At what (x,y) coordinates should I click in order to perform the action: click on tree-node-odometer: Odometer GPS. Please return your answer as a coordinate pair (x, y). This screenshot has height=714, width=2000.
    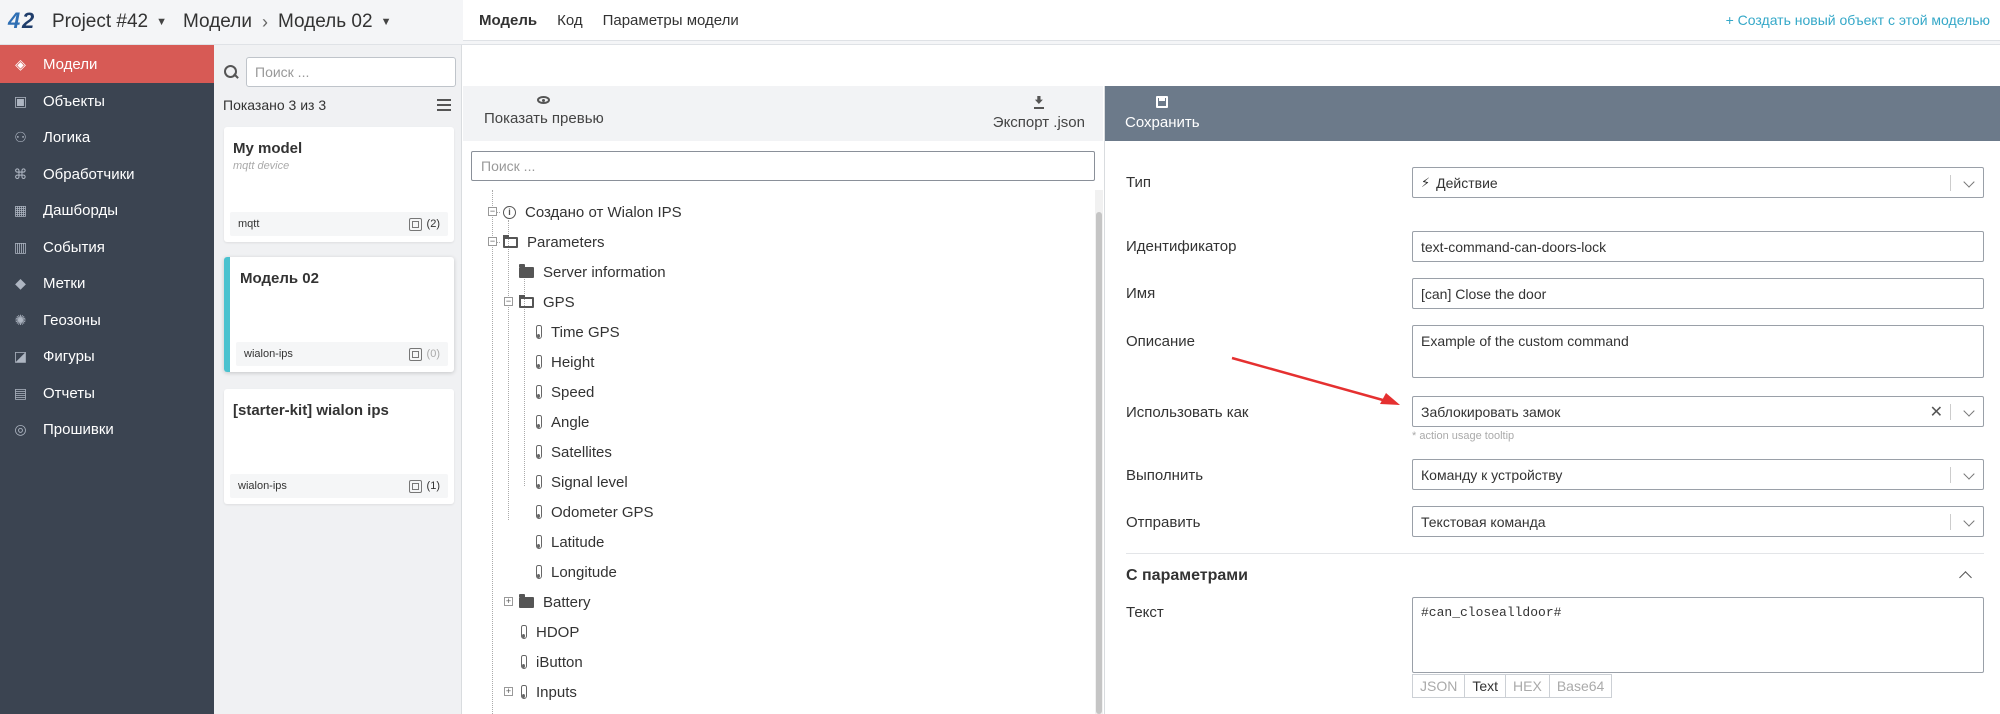
    Looking at the image, I should click on (595, 512).